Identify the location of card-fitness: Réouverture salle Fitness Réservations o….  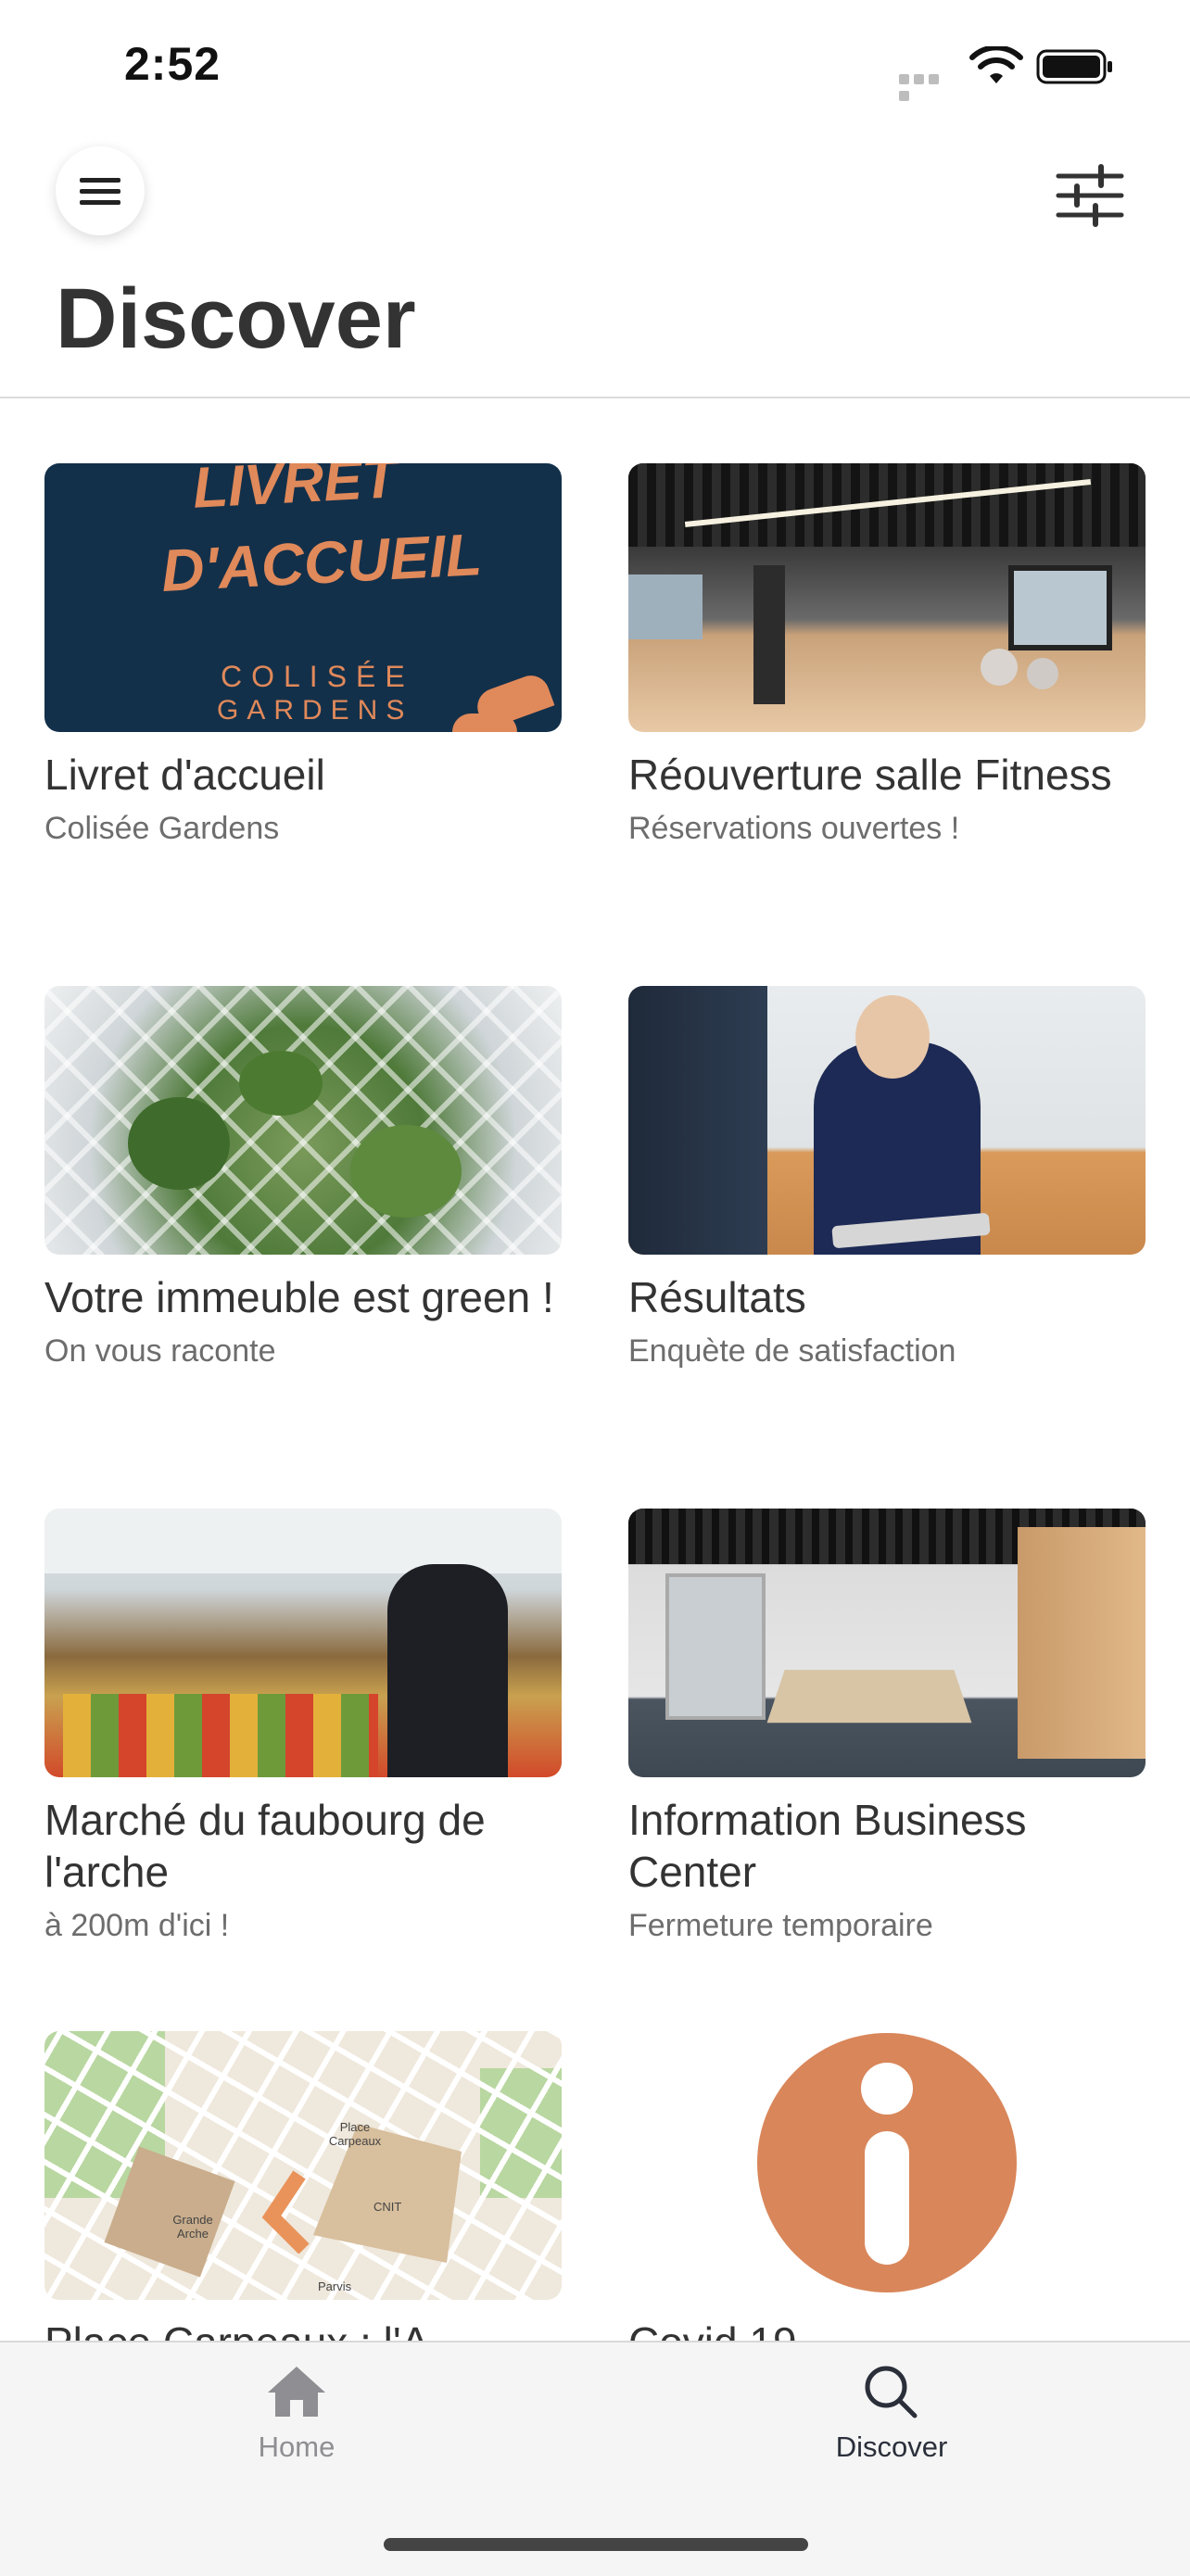
(887, 656).